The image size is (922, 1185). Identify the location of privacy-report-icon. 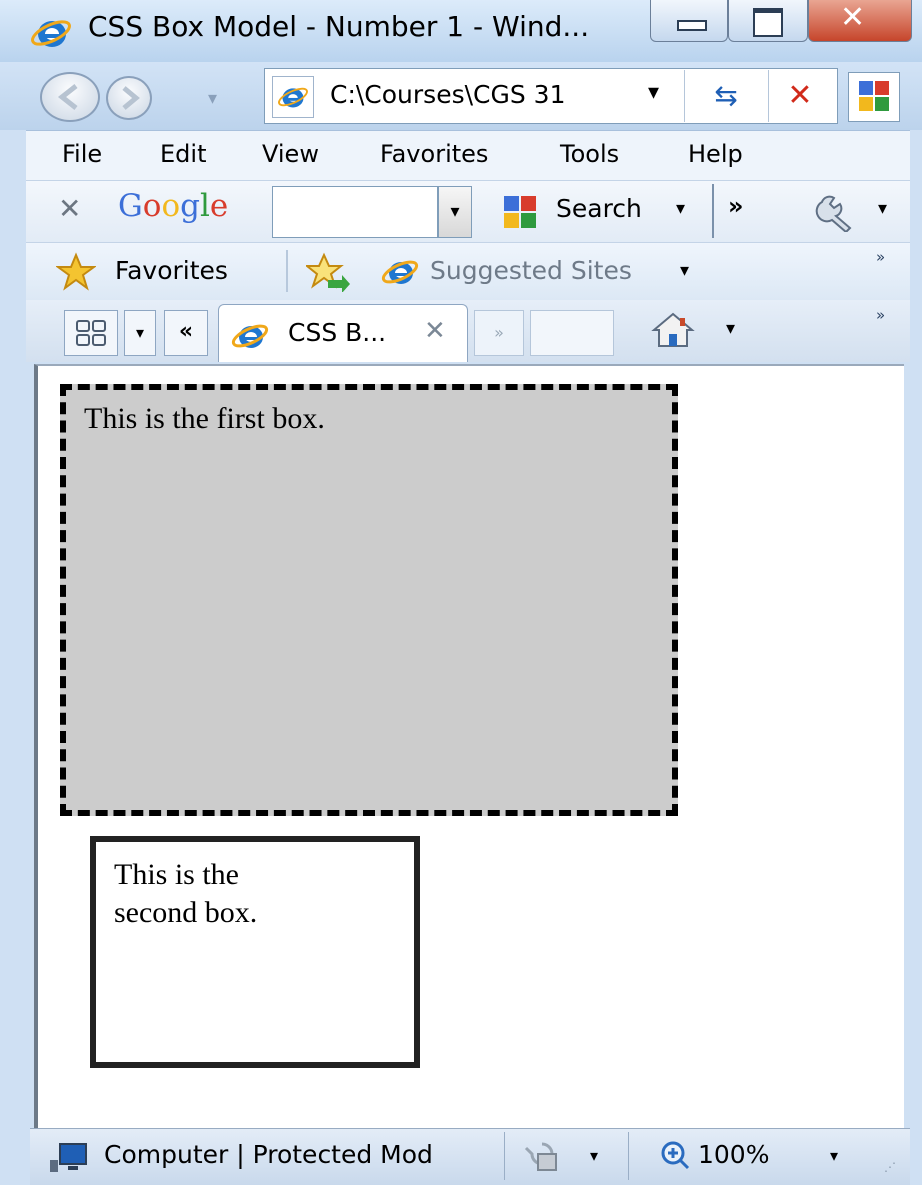
(542, 1156).